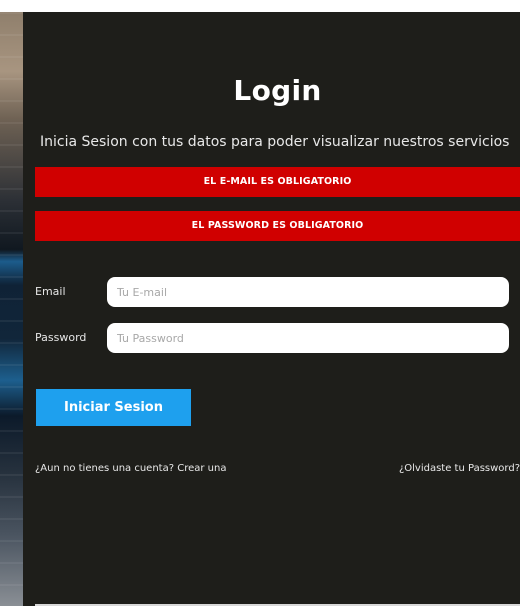  What do you see at coordinates (113, 407) in the screenshot?
I see `login-button: Iniciar Sesion` at bounding box center [113, 407].